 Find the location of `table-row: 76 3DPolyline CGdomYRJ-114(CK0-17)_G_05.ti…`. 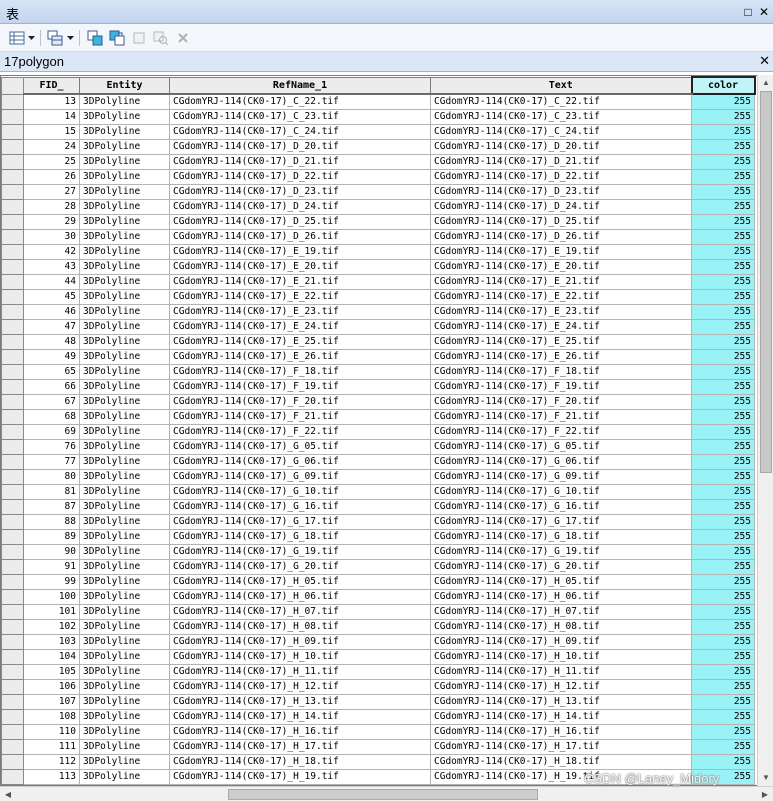

table-row: 76 3DPolyline CGdomYRJ-114(CK0-17)_G_05.ti… is located at coordinates (378, 446).